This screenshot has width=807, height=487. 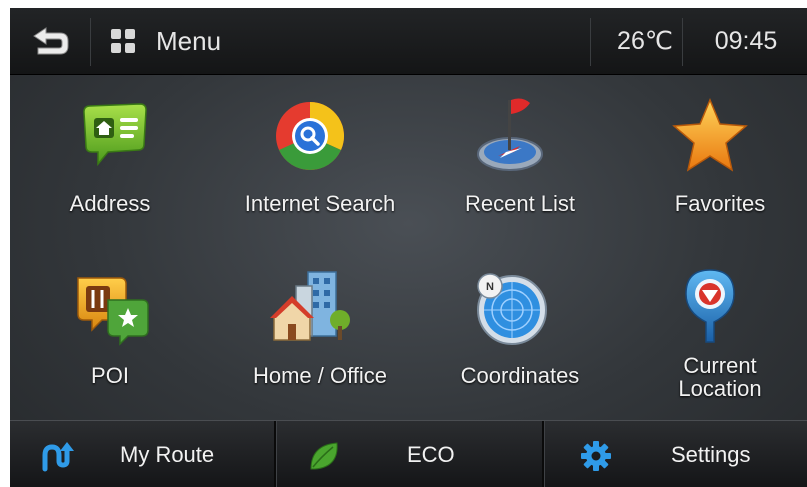 What do you see at coordinates (720, 388) in the screenshot?
I see `menu-item-label-line2: Location` at bounding box center [720, 388].